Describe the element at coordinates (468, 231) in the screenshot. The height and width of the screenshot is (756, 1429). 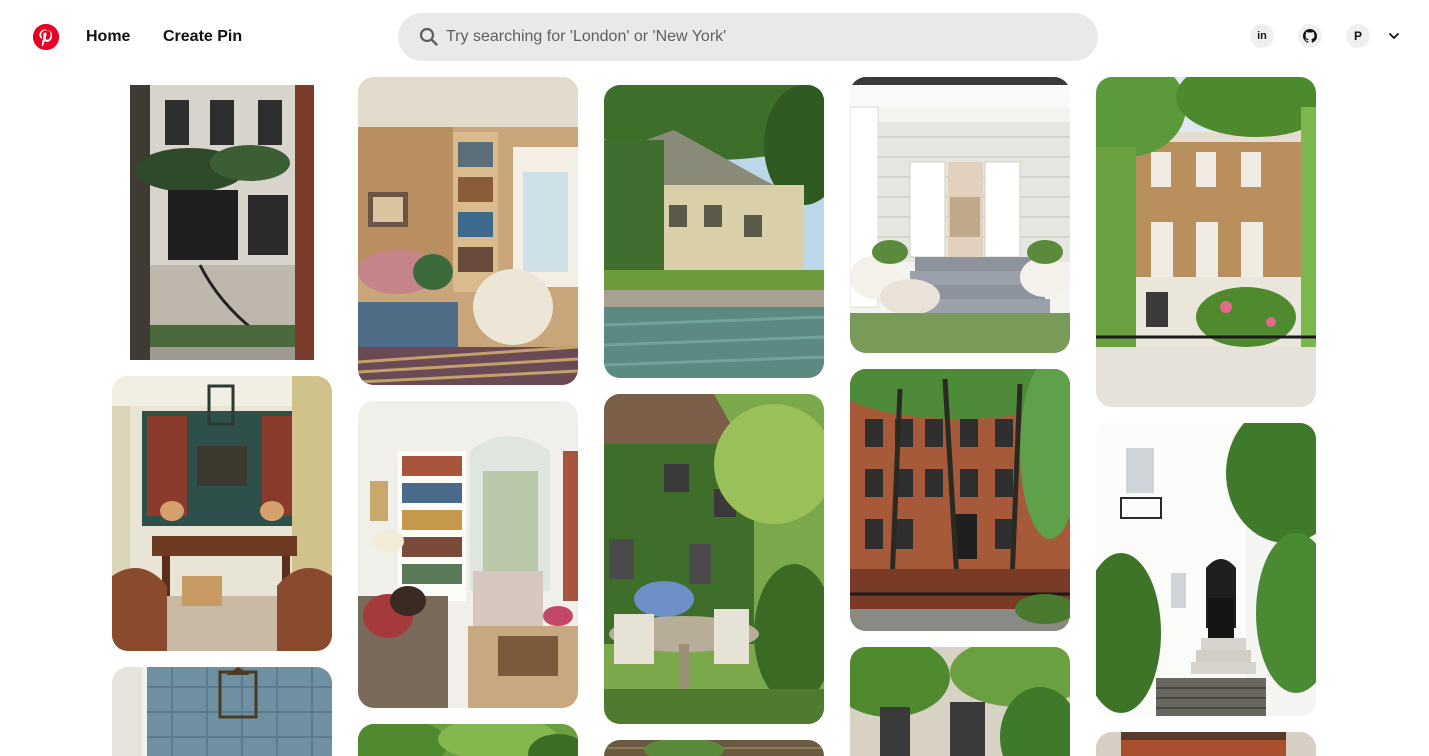
I see `pin-wood-reading-nook` at that location.